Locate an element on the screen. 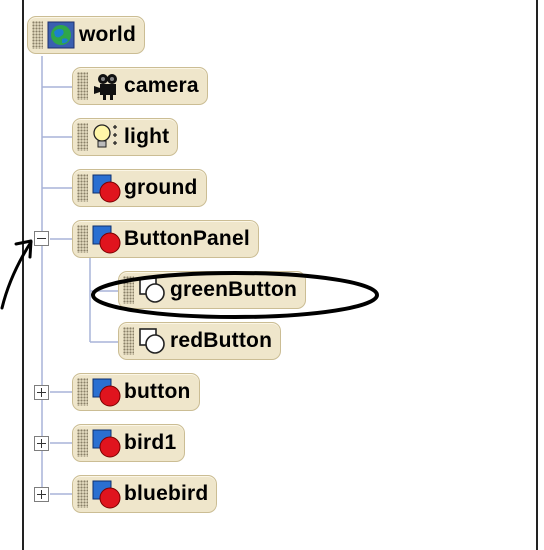 Image resolution: width=544 pixels, height=550 pixels. camera-icon is located at coordinates (105, 87).